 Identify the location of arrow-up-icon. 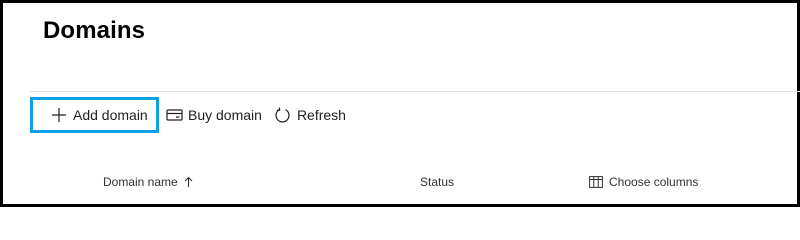
(188, 182).